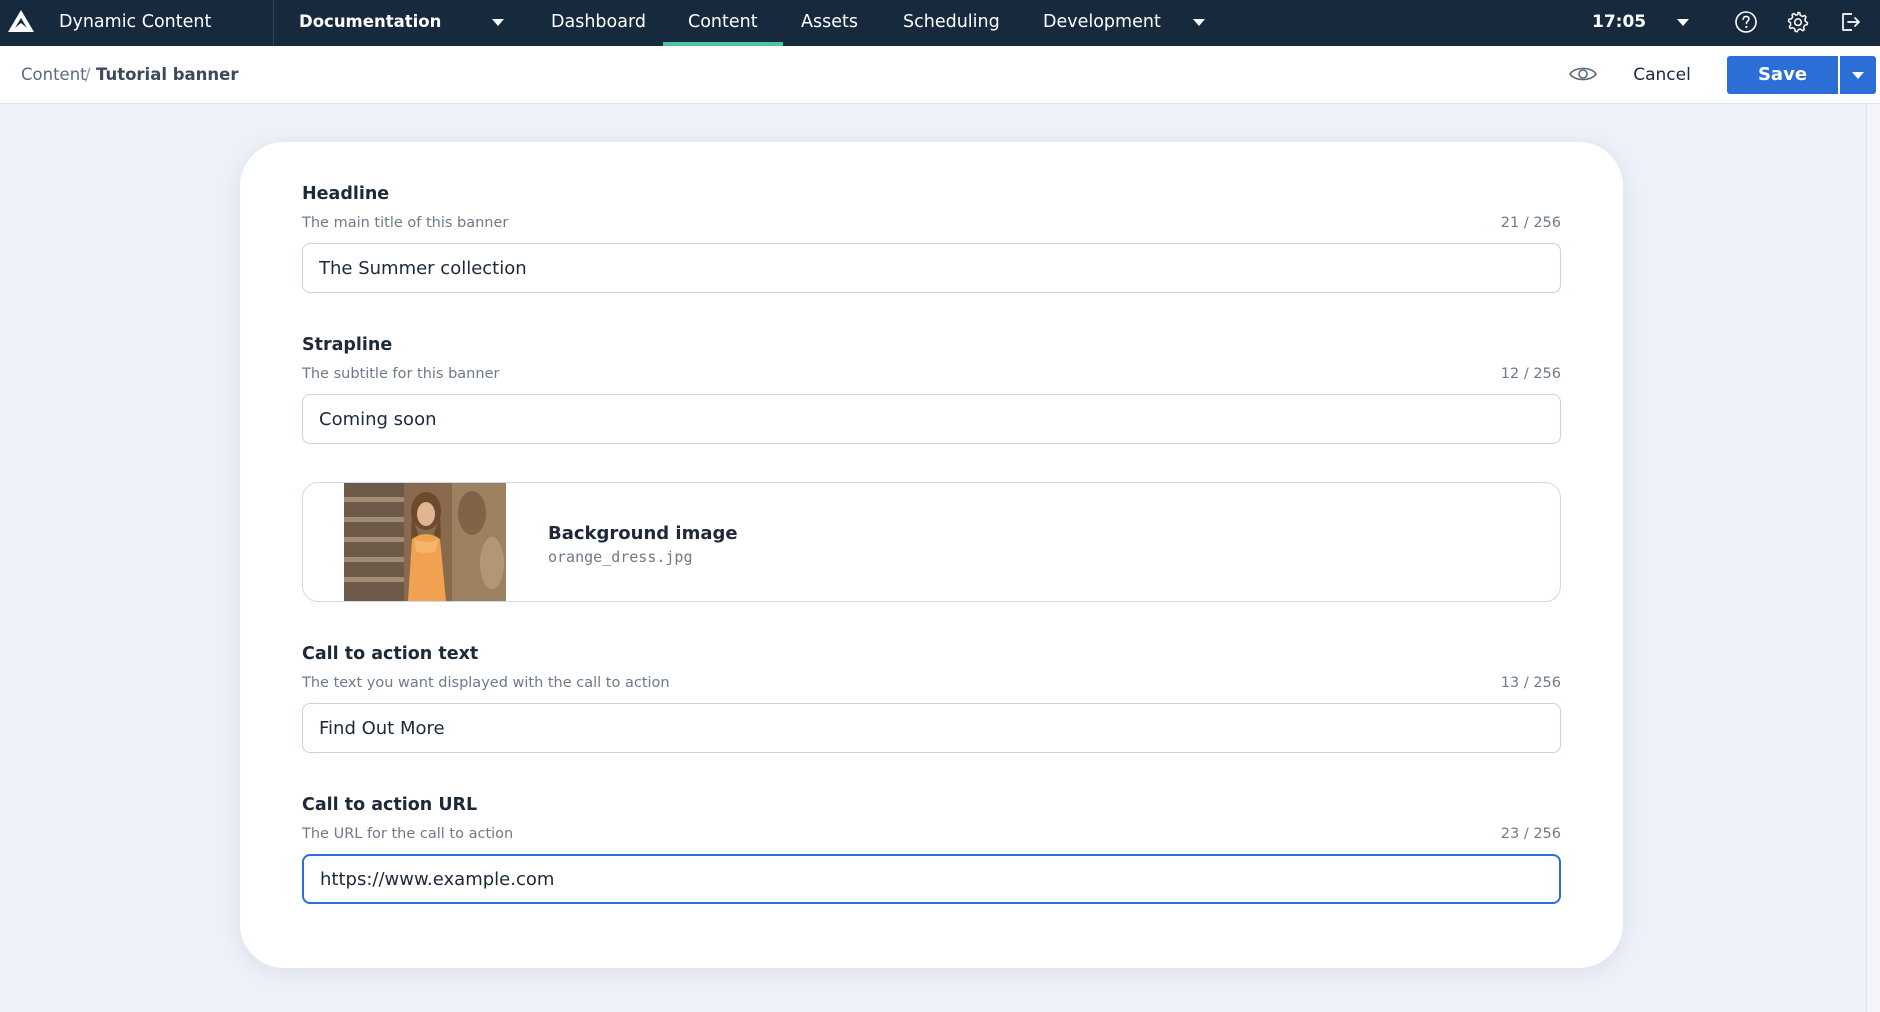  What do you see at coordinates (620, 557) in the screenshot?
I see `background-image-filename: orange_dress.jpg` at bounding box center [620, 557].